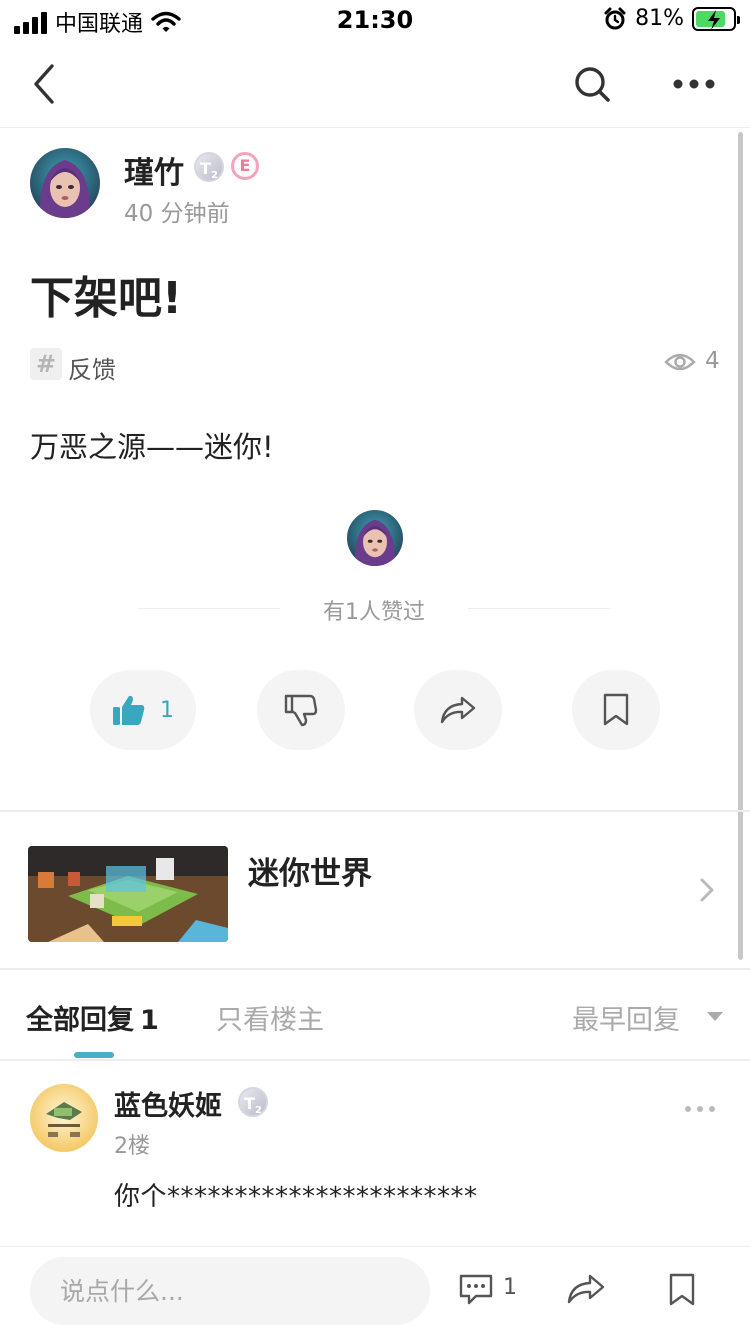 Image resolution: width=750 pixels, height=1334 pixels. I want to click on share-button, so click(458, 710).